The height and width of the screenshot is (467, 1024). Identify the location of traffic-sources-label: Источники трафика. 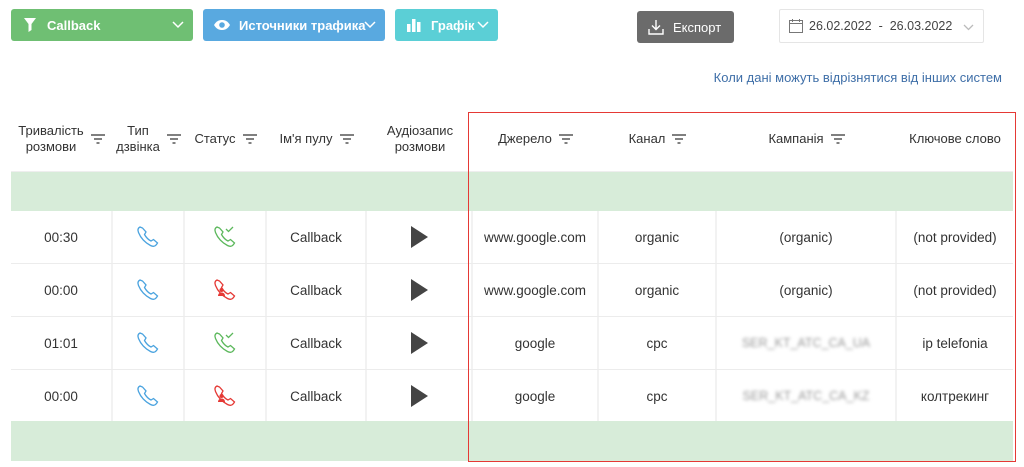
(302, 25).